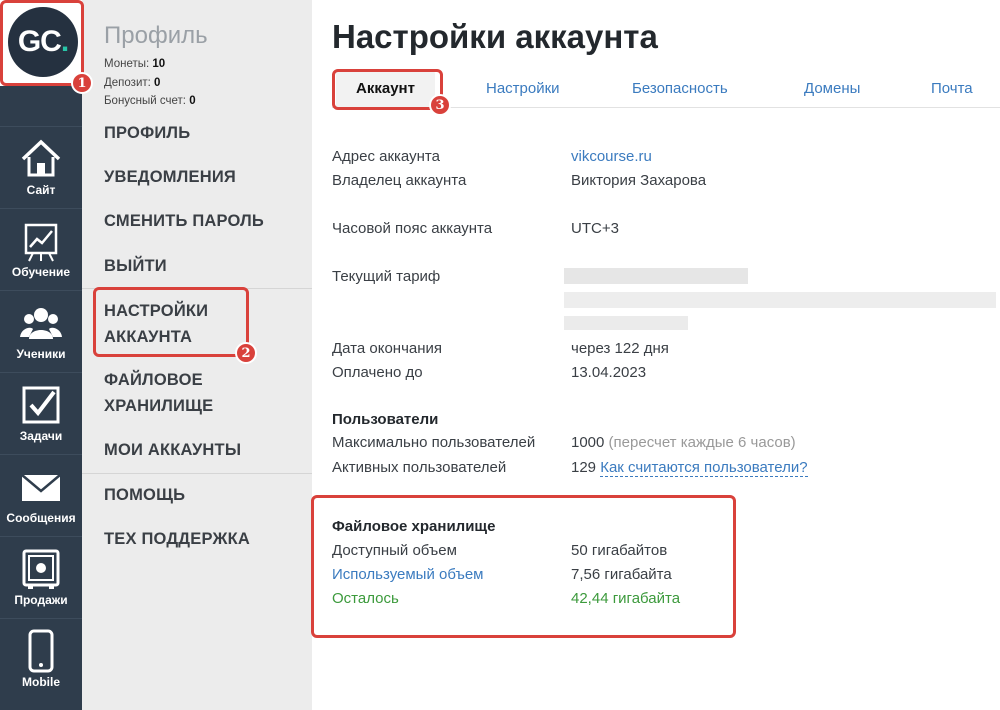 The height and width of the screenshot is (710, 1000). I want to click on highlight-account-settings, so click(171, 322).